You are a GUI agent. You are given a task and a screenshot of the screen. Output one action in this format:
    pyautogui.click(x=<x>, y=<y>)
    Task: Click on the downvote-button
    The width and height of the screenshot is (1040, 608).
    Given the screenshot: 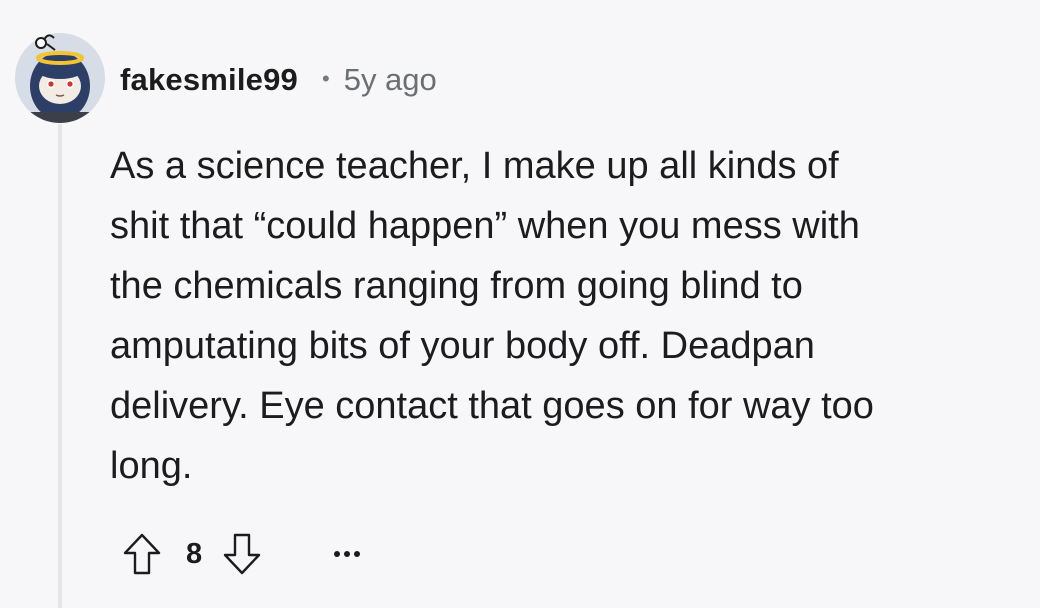 What is the action you would take?
    pyautogui.click(x=242, y=554)
    